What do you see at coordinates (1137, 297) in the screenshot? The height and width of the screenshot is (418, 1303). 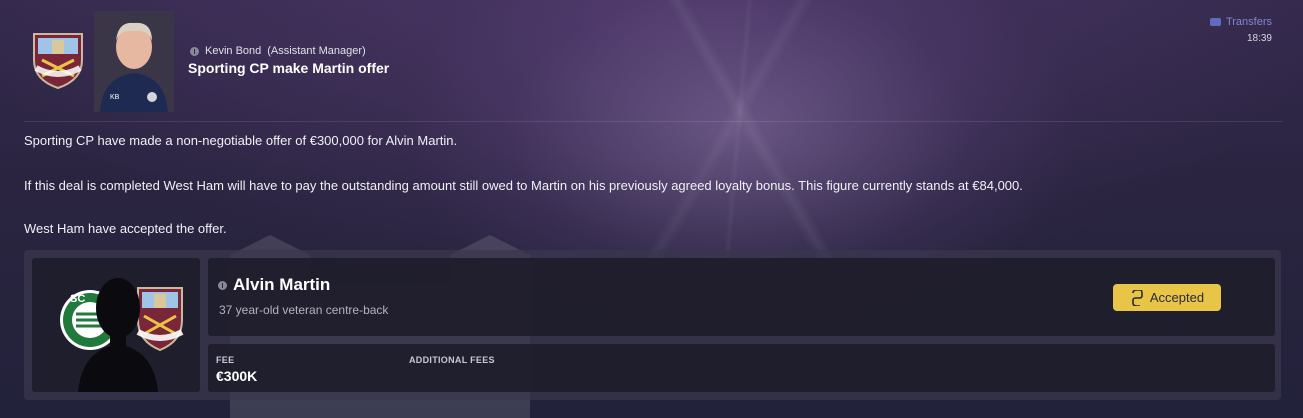 I see `handshake-icon` at bounding box center [1137, 297].